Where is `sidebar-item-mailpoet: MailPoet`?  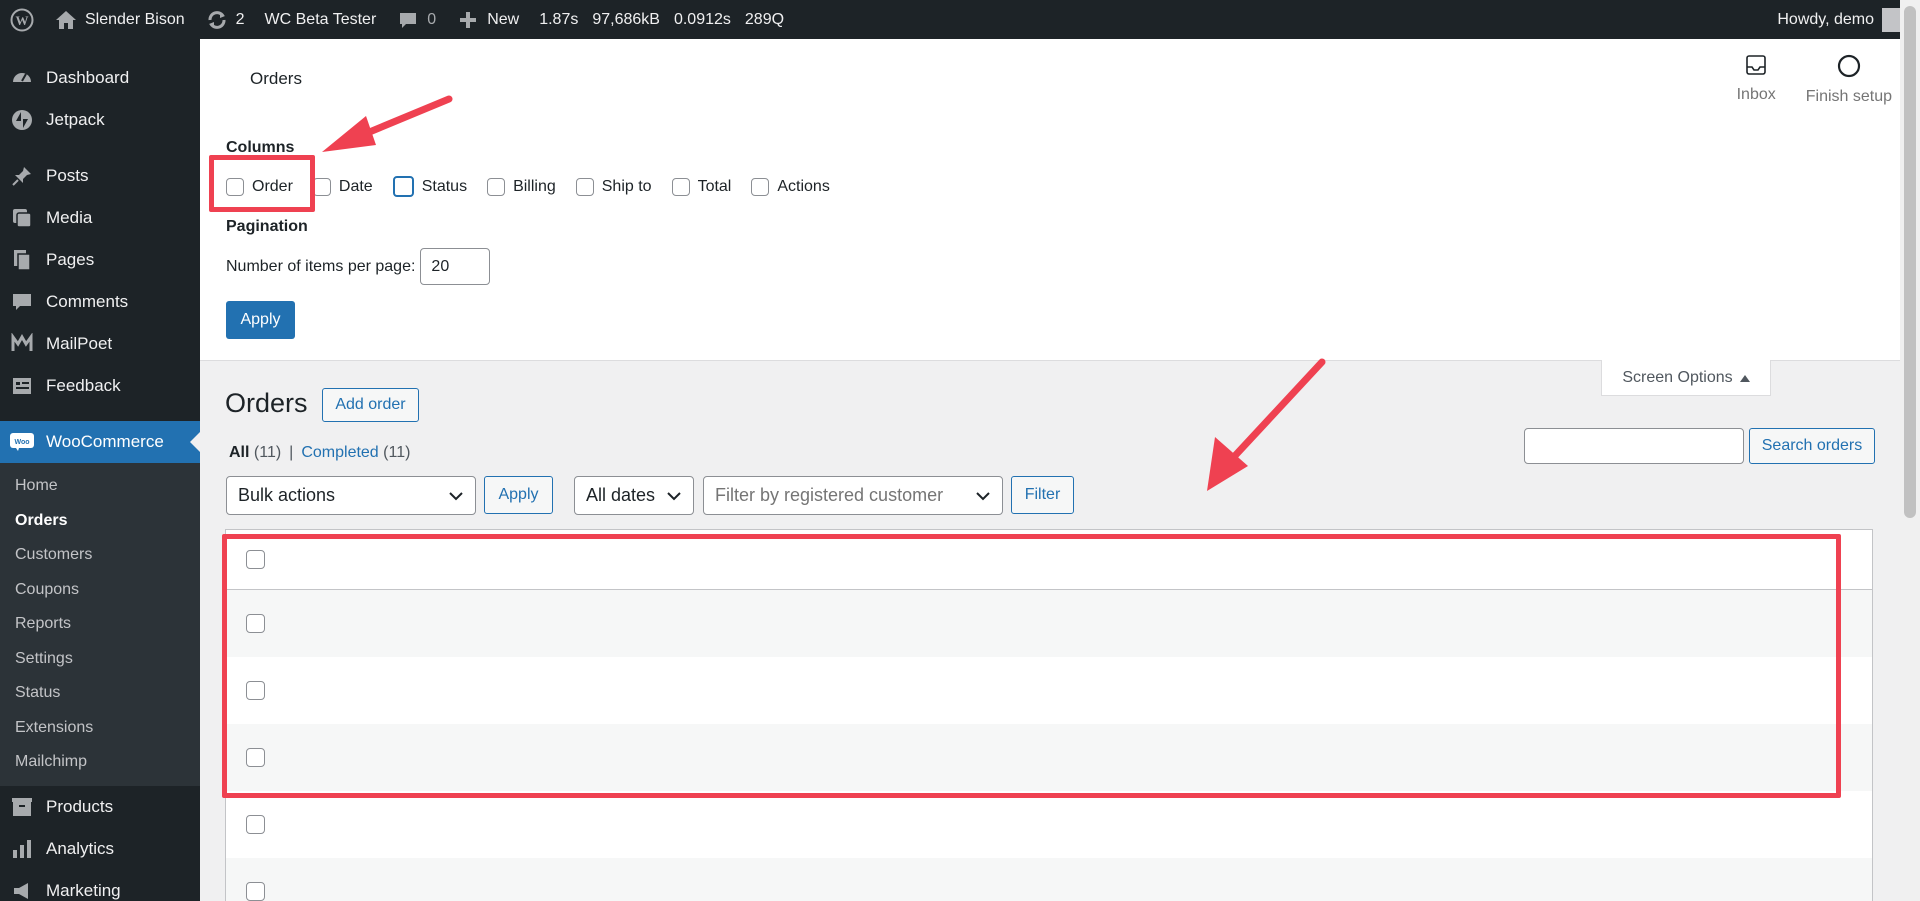
sidebar-item-mailpoet: MailPoet is located at coordinates (100, 344).